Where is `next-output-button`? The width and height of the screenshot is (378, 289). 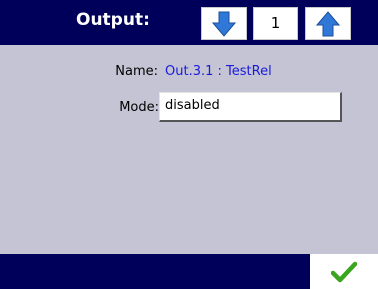 next-output-button is located at coordinates (328, 23).